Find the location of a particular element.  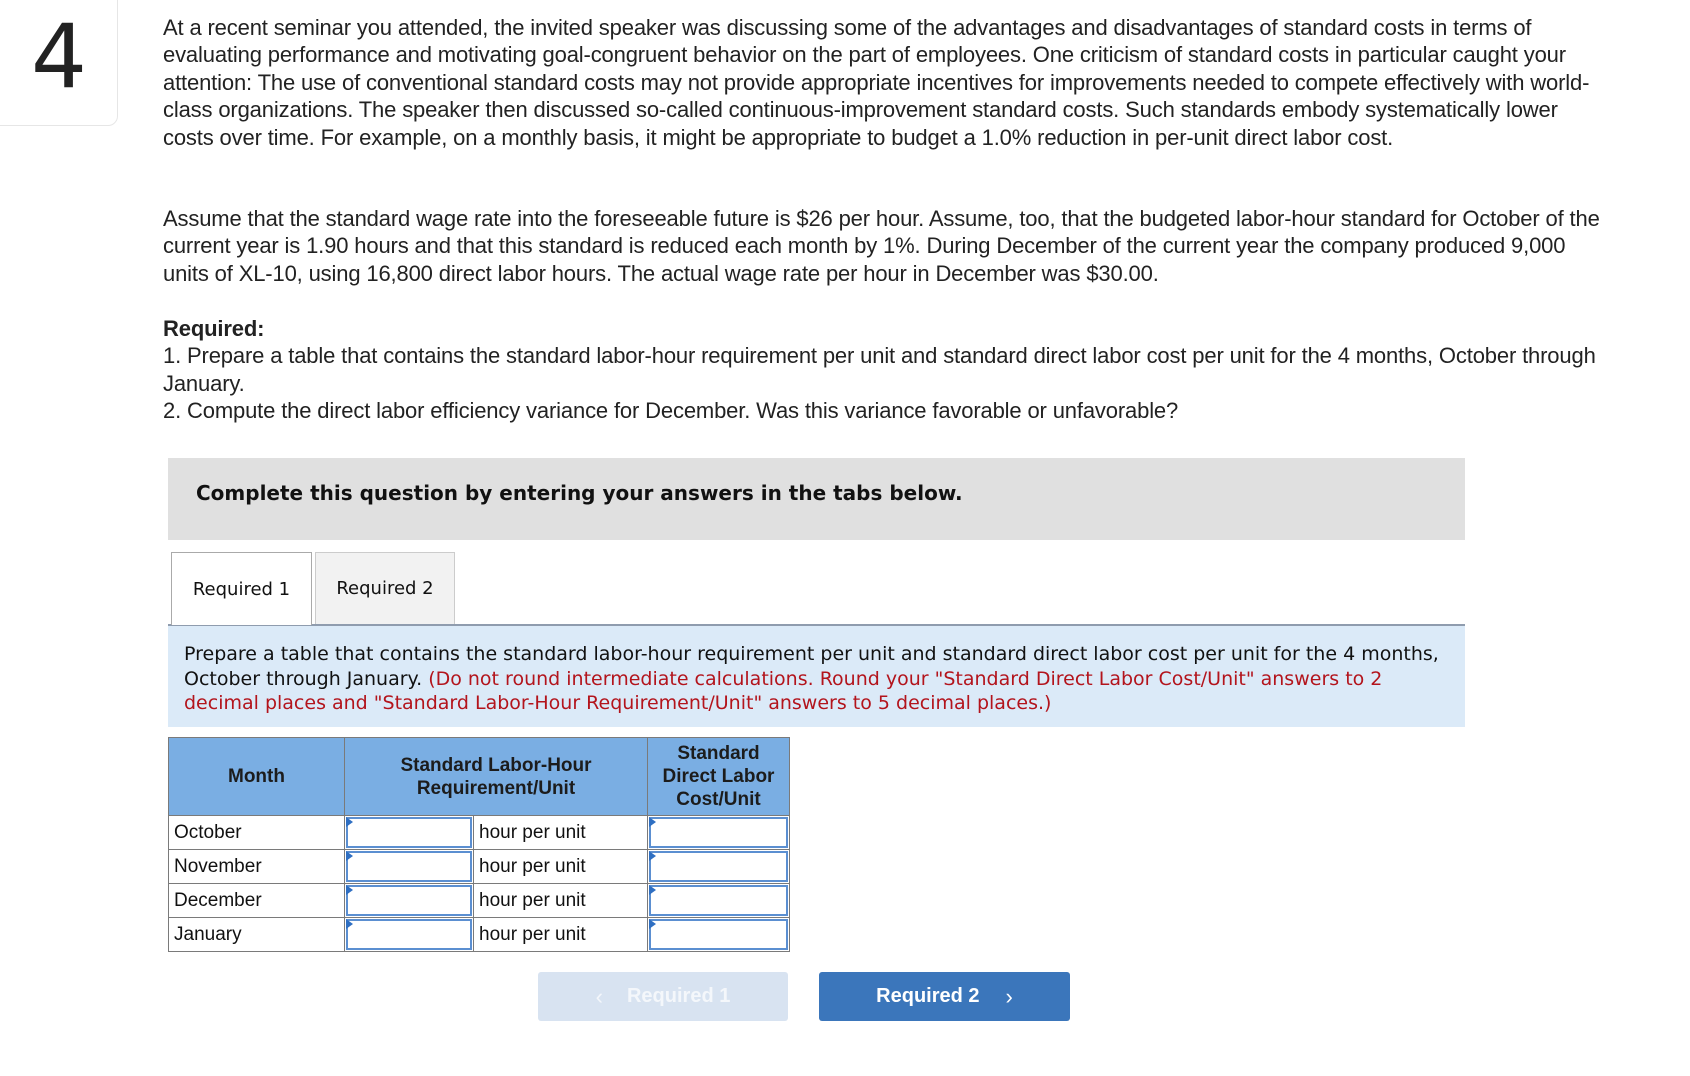

table-row: November hour per unit is located at coordinates (479, 866).